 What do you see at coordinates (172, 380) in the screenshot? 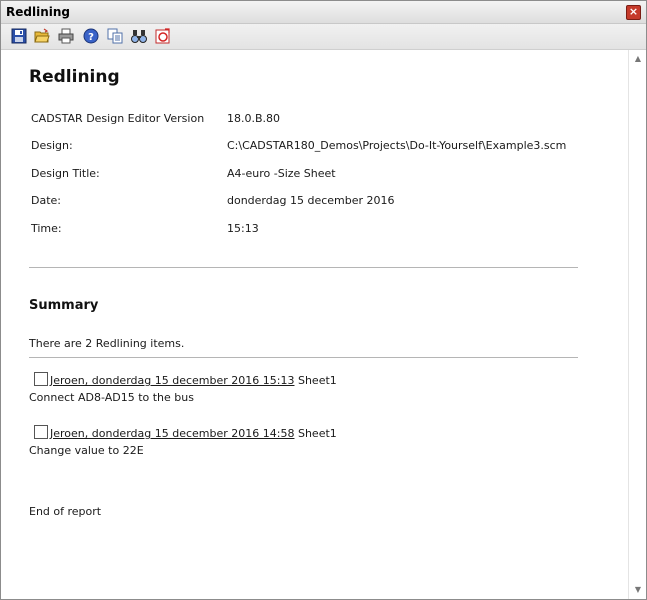
I see `redline-item-link: Jeroen, donderdag 15 december 2016 15:13` at bounding box center [172, 380].